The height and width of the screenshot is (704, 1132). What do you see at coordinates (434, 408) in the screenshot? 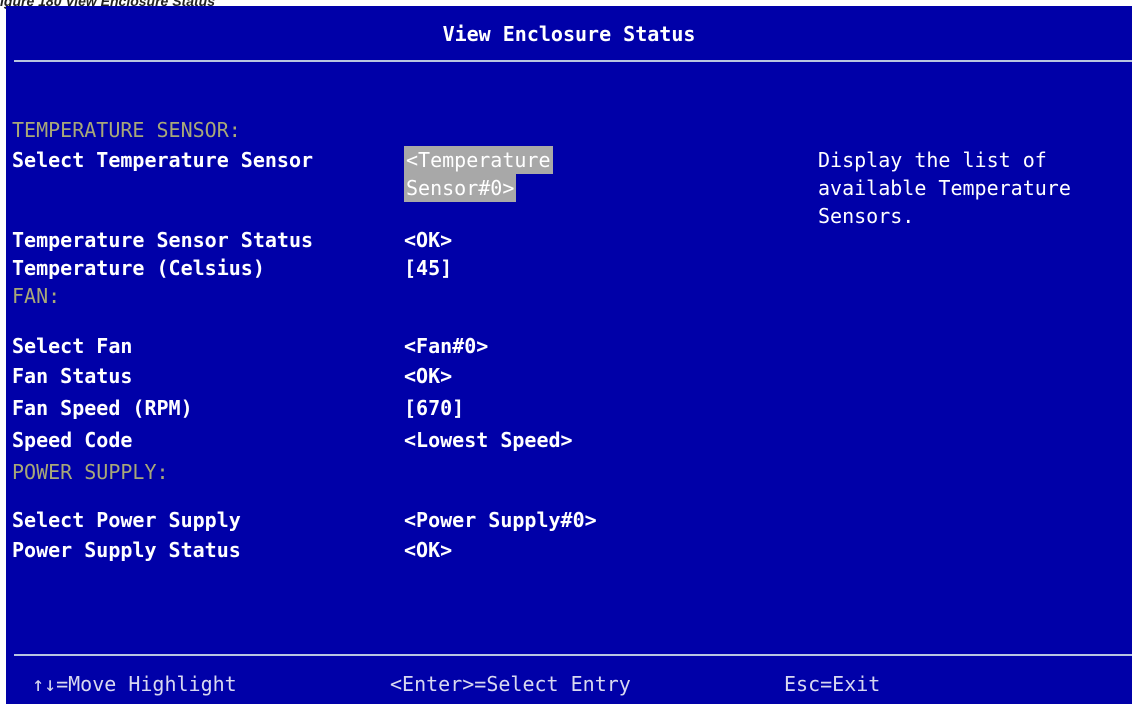
I see `fan-speed-value: [670]` at bounding box center [434, 408].